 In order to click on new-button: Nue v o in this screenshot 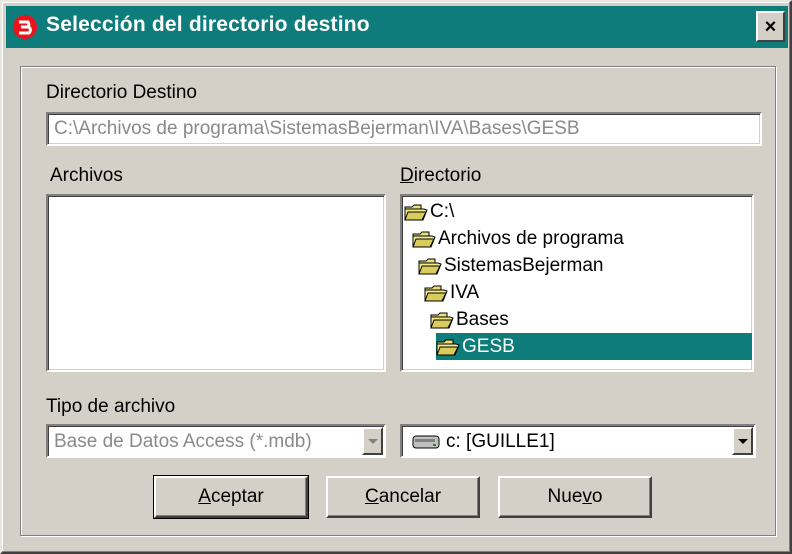, I will do `click(575, 497)`.